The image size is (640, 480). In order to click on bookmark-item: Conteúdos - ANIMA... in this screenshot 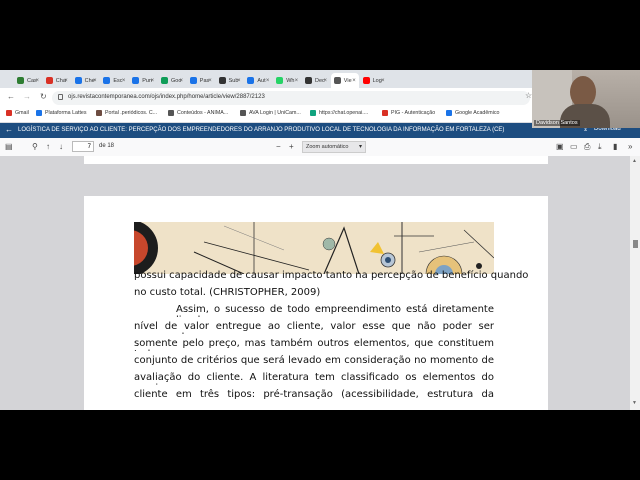, I will do `click(198, 113)`.